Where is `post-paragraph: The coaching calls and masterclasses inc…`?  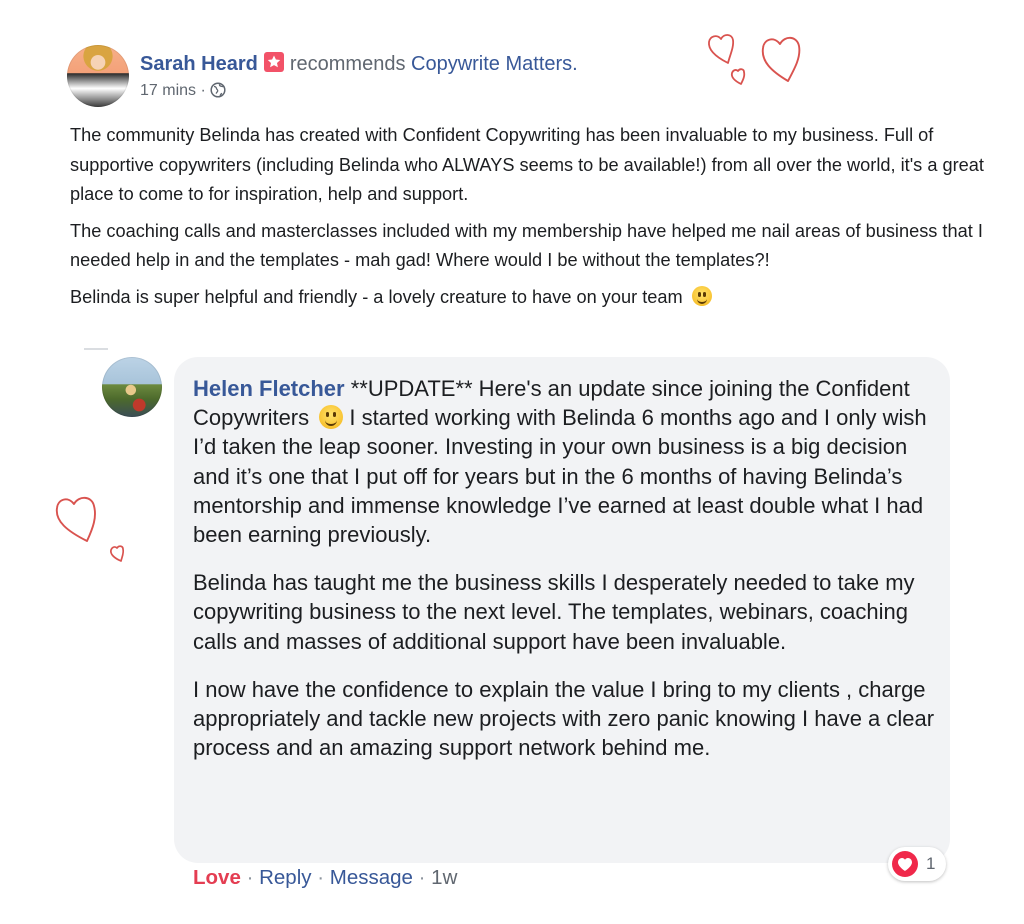 post-paragraph: The coaching calls and masterclasses inc… is located at coordinates (526, 245).